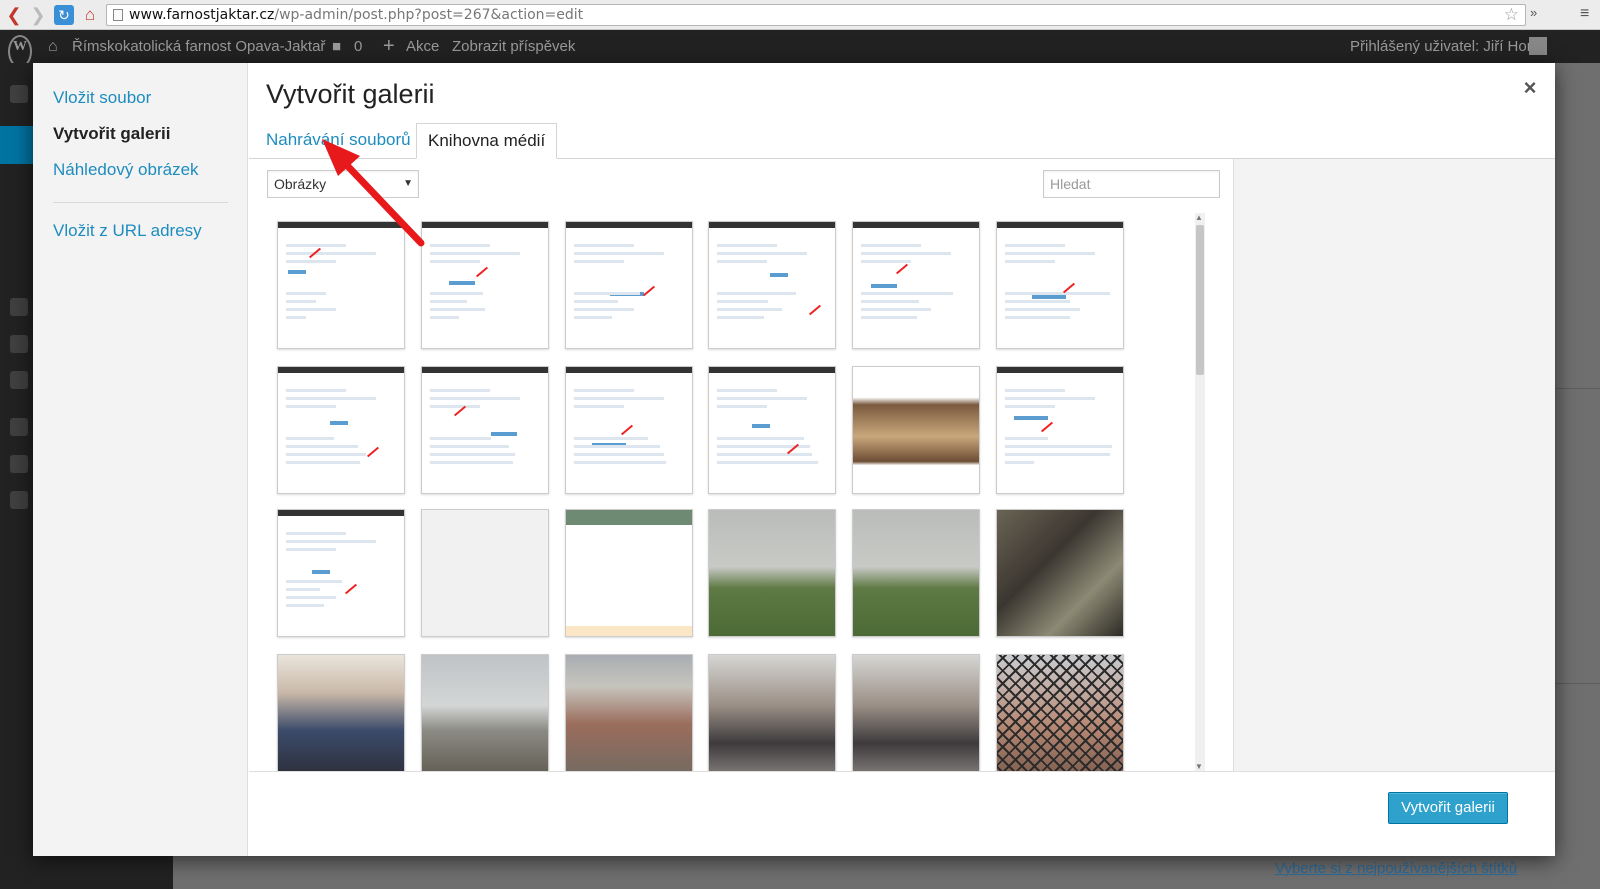  Describe the element at coordinates (1200, 300) in the screenshot. I see `scrollbar-thumb` at that location.